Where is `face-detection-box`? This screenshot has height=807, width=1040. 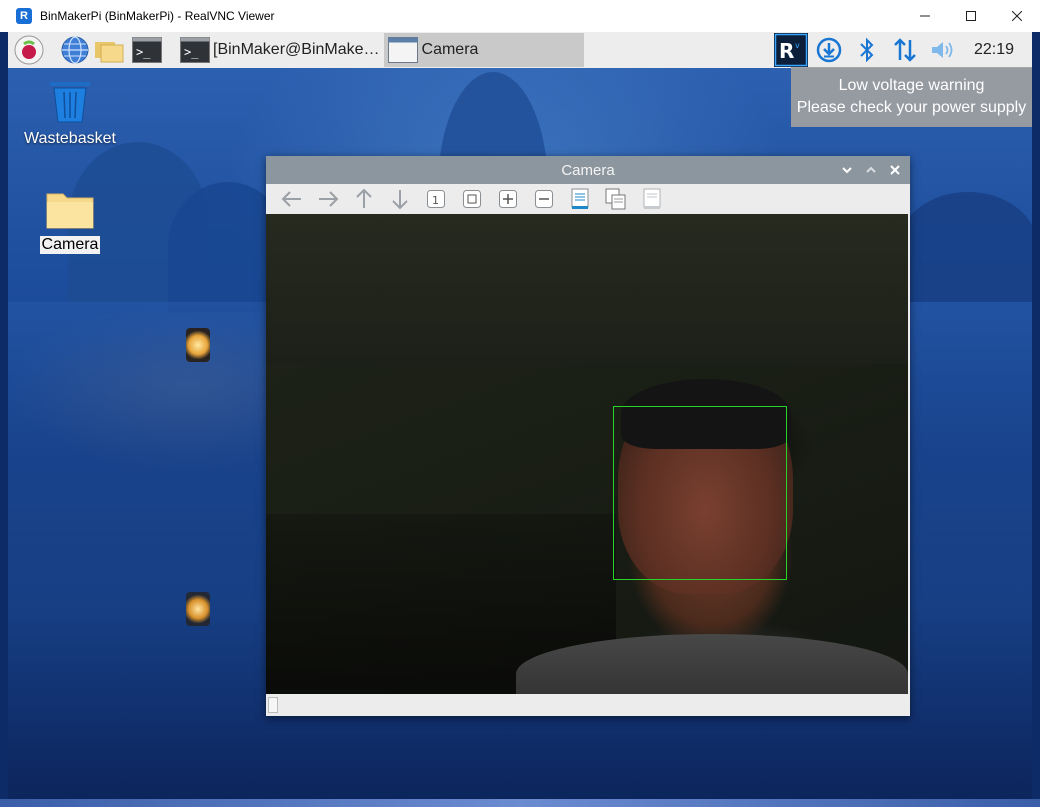 face-detection-box is located at coordinates (700, 493).